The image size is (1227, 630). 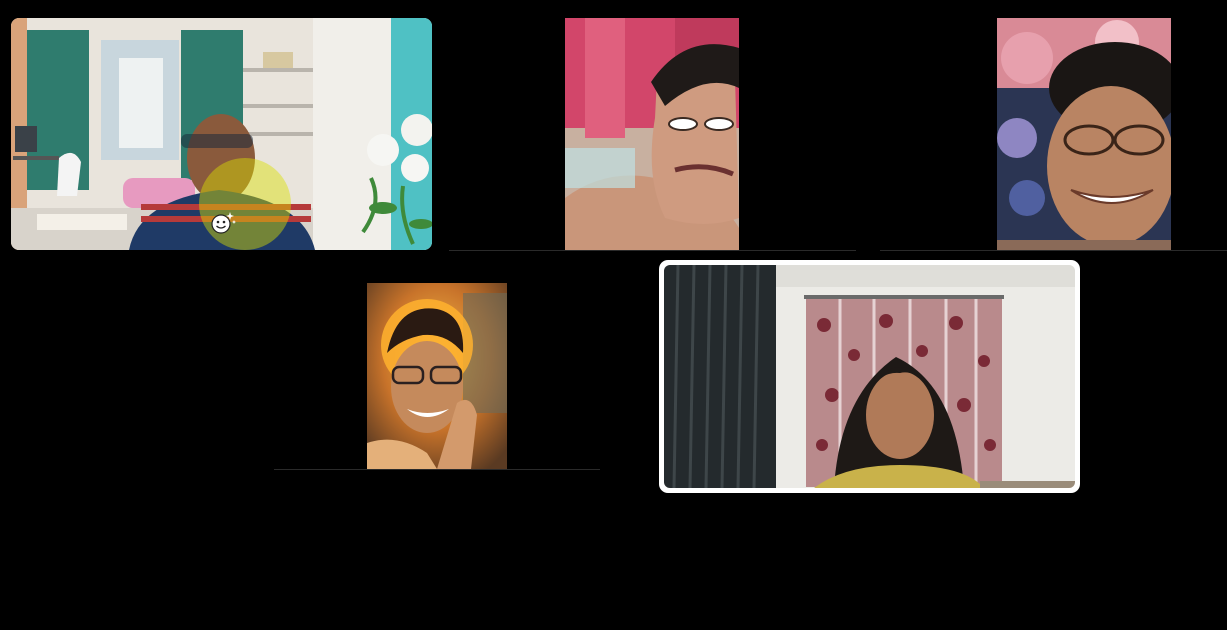 What do you see at coordinates (223, 223) in the screenshot?
I see `sparkle-smiley-icon` at bounding box center [223, 223].